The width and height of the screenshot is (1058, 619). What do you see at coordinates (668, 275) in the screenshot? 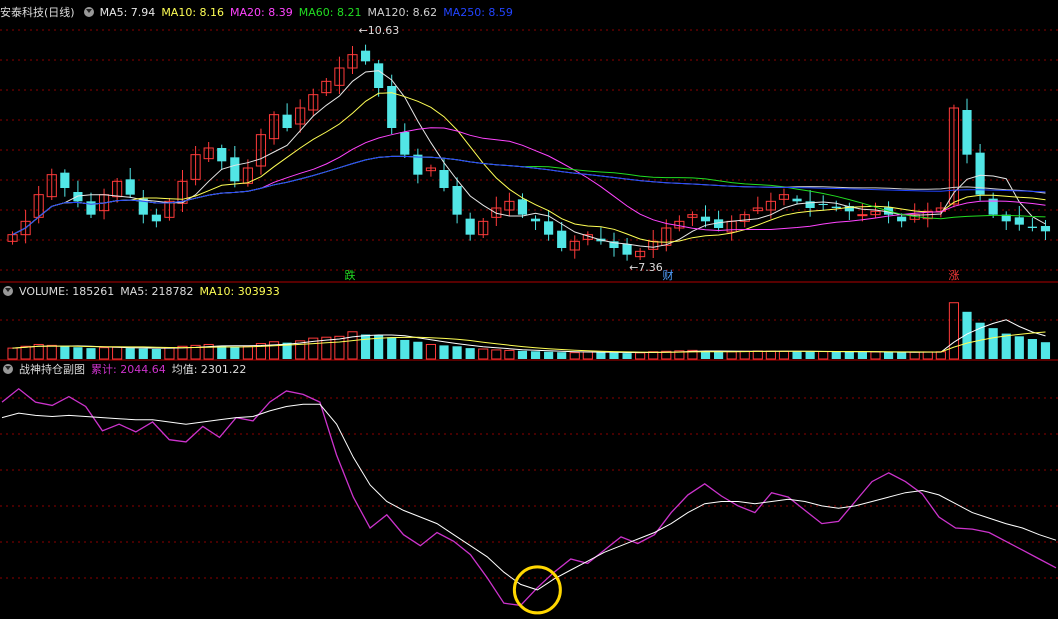
I see `event-marker: 财` at bounding box center [668, 275].